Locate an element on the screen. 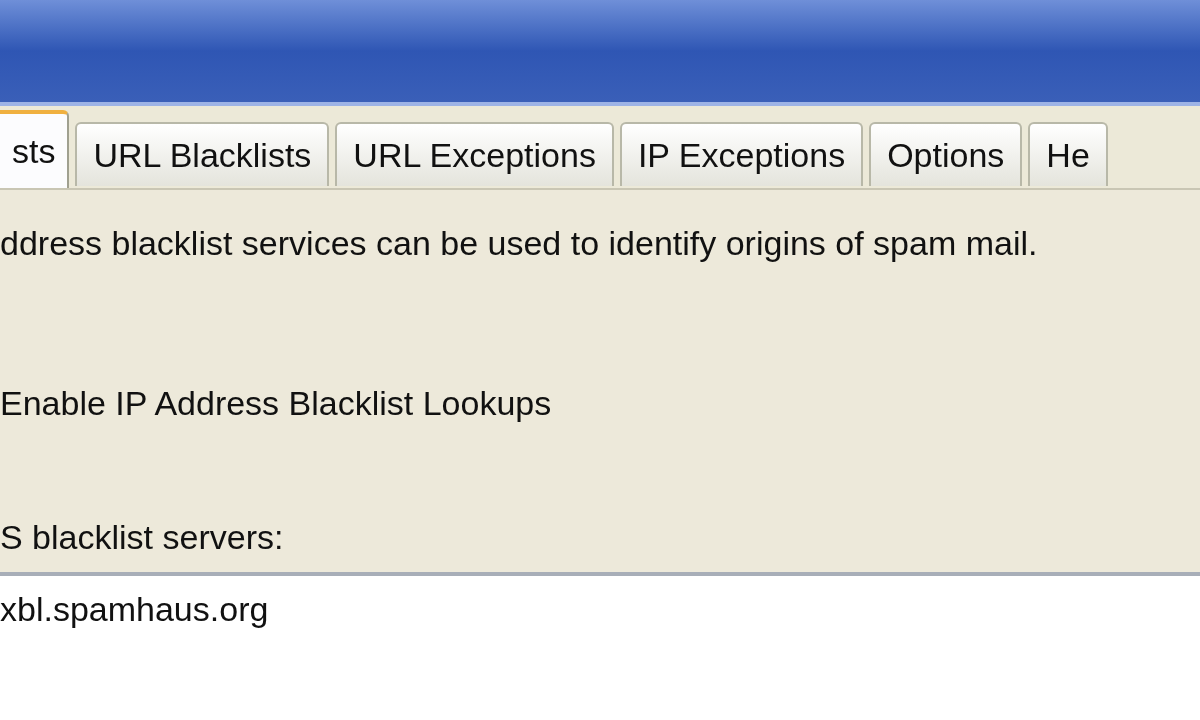  checkbox-label: Enable IP Address Blacklist Lookups is located at coordinates (600, 403).